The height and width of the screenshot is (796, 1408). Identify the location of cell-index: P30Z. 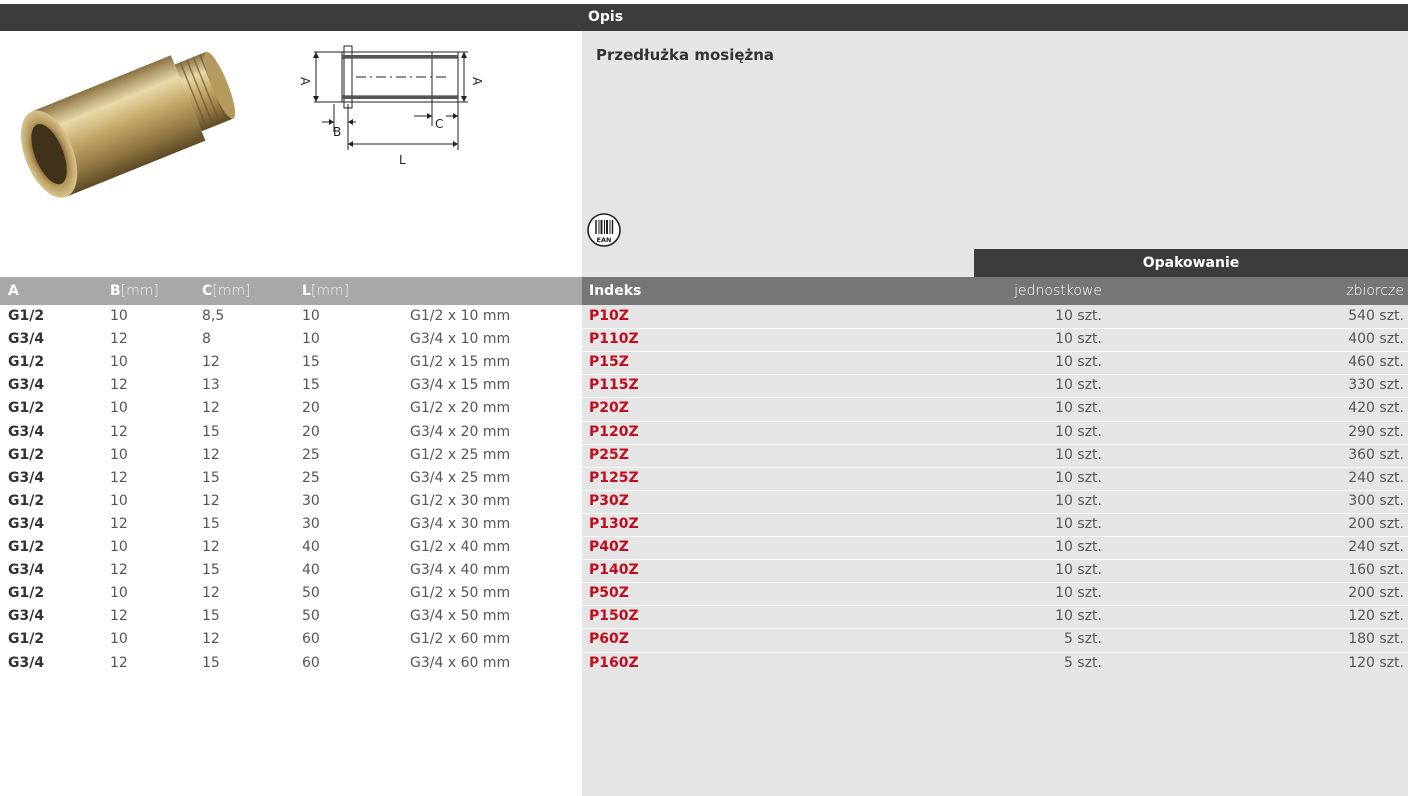
(609, 500).